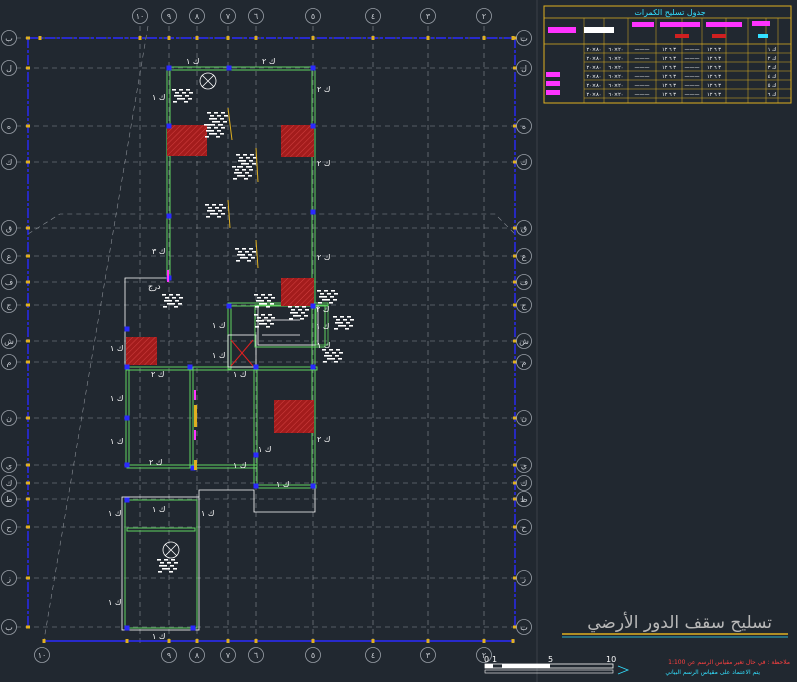 This screenshot has width=797, height=682. I want to click on svg-text: ٣, so click(428, 16).